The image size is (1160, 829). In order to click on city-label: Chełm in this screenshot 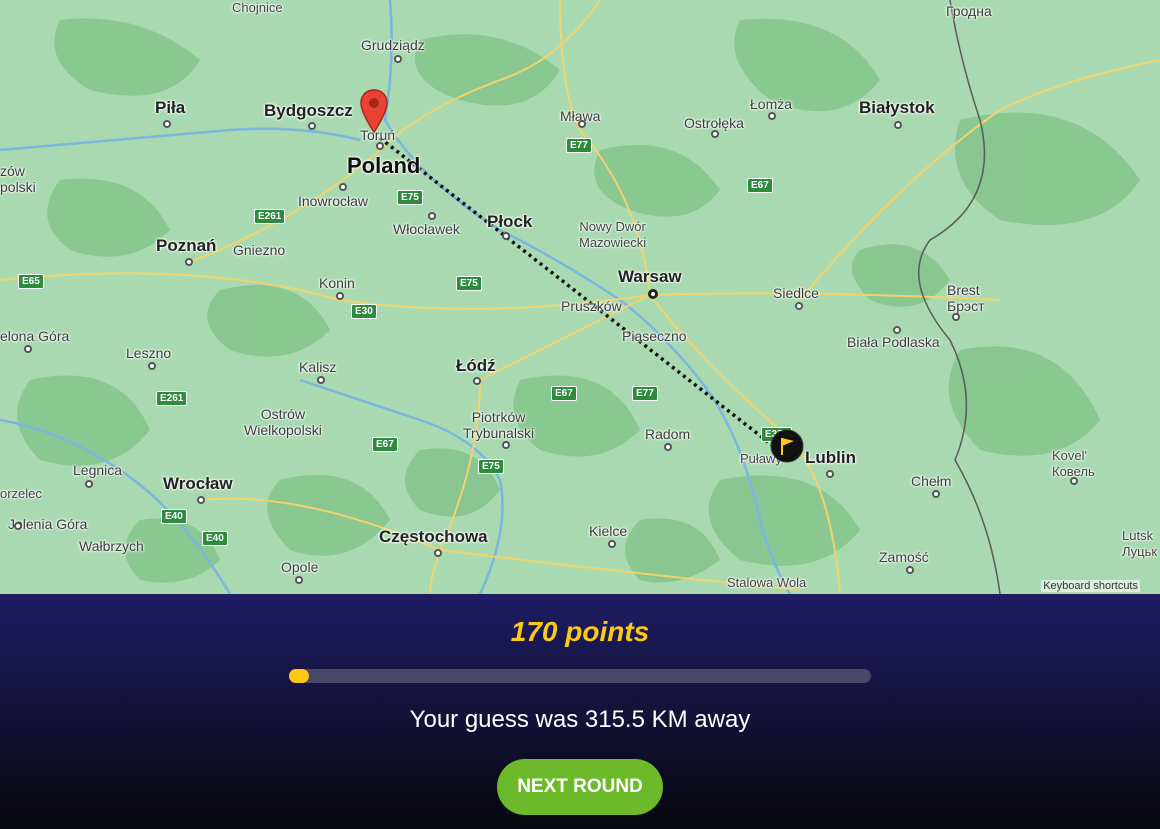, I will do `click(931, 481)`.